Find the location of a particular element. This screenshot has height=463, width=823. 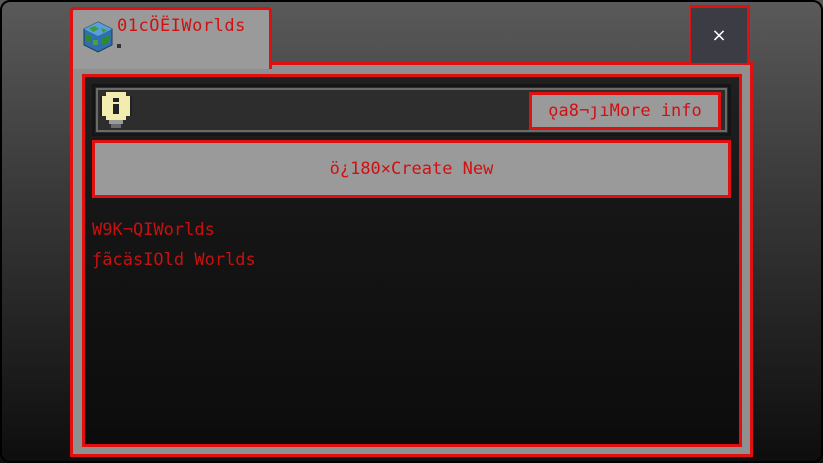

more-info-label: ǫa8¬ȷıMore info is located at coordinates (625, 111).